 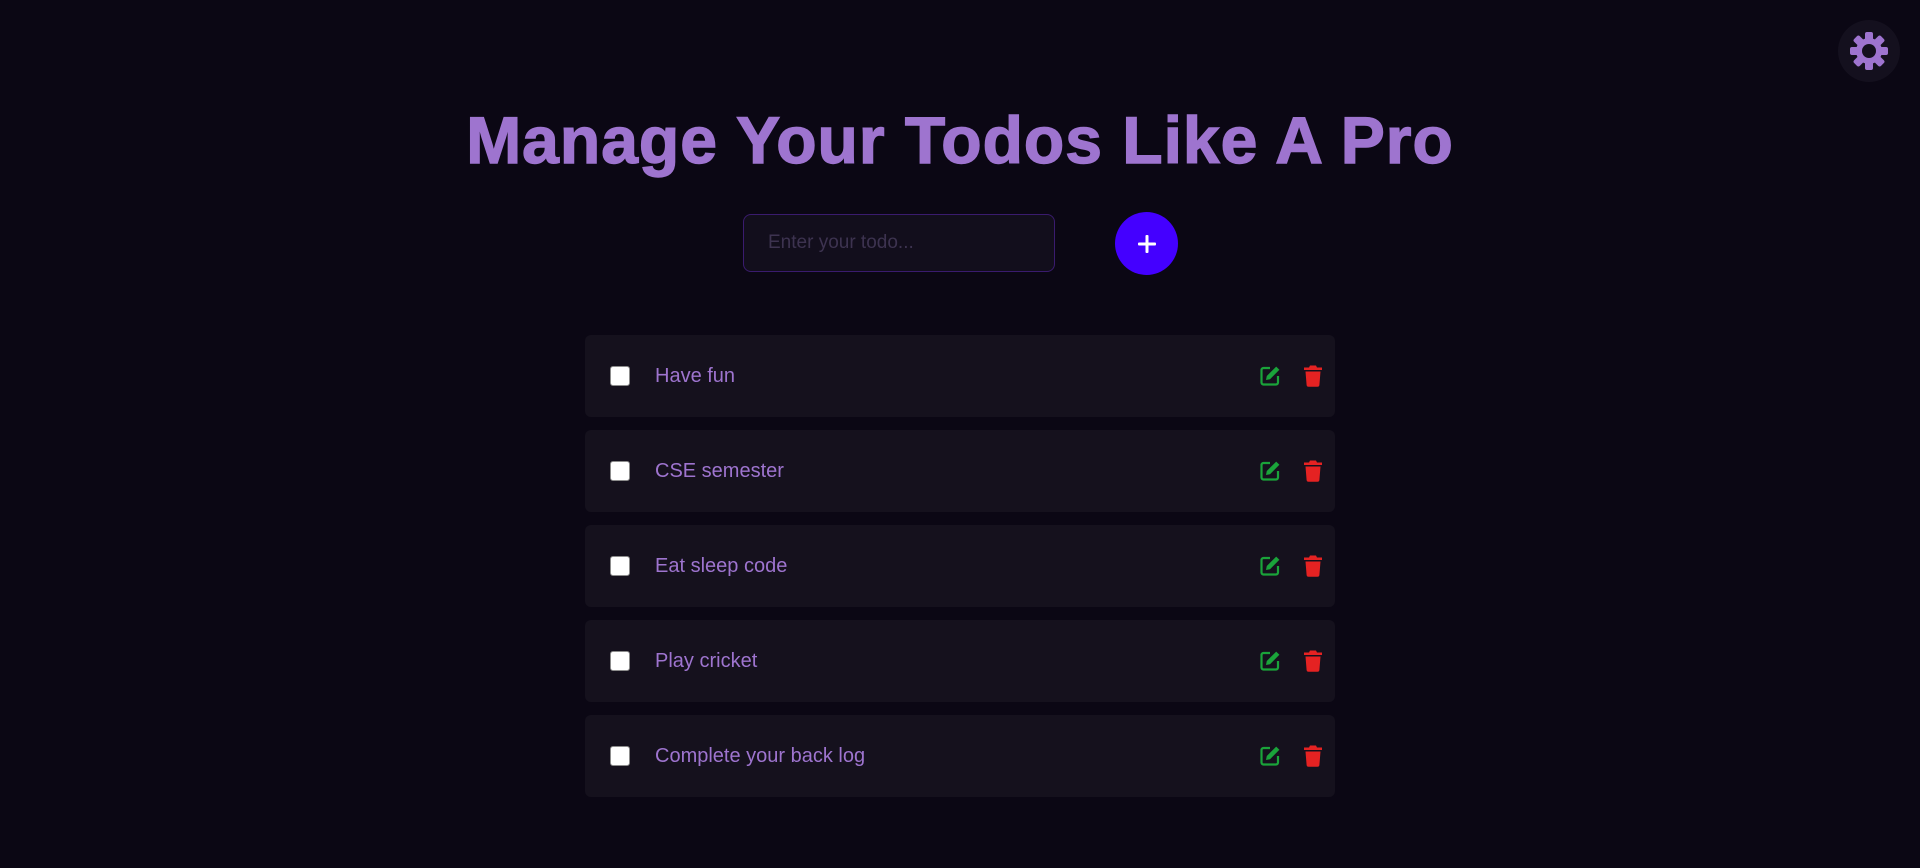 I want to click on todo-text: CSE semester, so click(x=719, y=471).